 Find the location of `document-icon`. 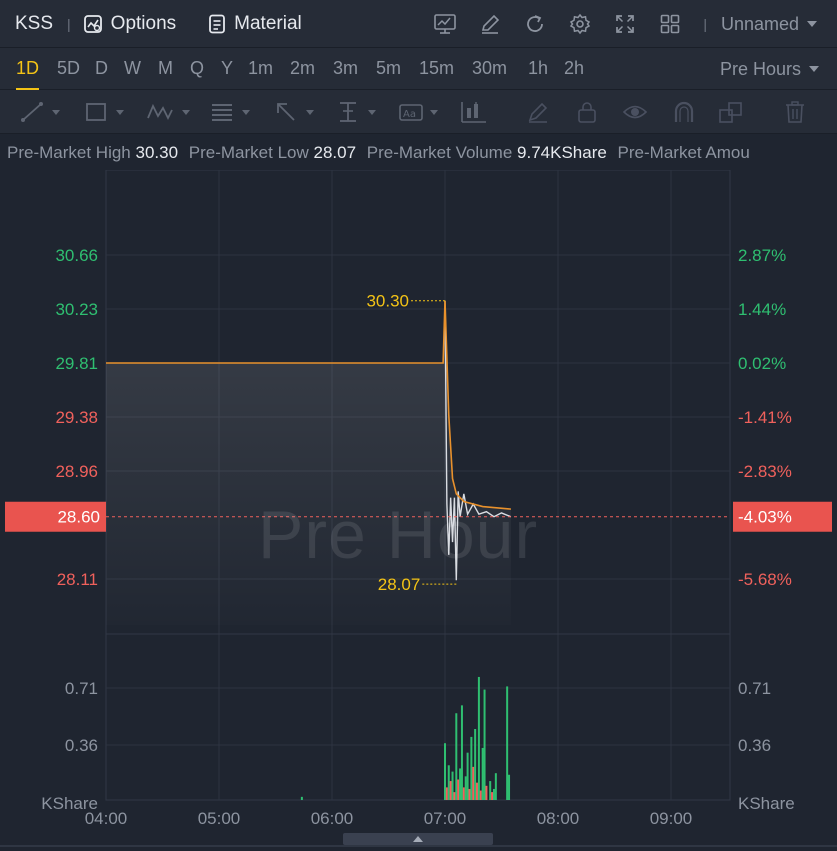

document-icon is located at coordinates (217, 23).